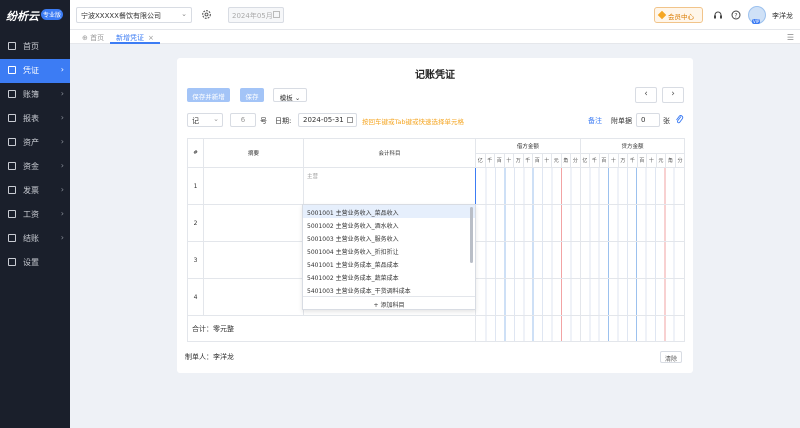 This screenshot has width=800, height=428. I want to click on sidebar-item-label: 资金, so click(31, 166).